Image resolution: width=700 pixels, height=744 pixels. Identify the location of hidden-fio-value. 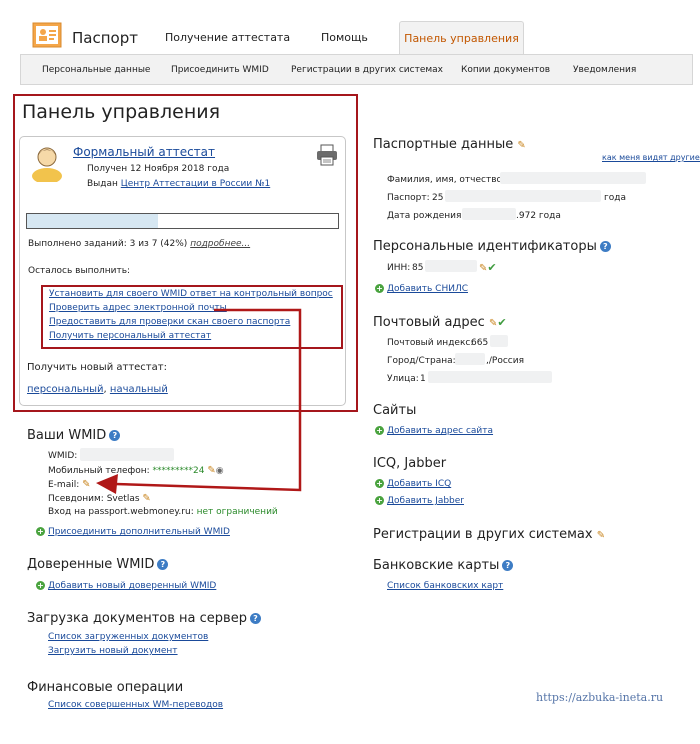
(573, 178).